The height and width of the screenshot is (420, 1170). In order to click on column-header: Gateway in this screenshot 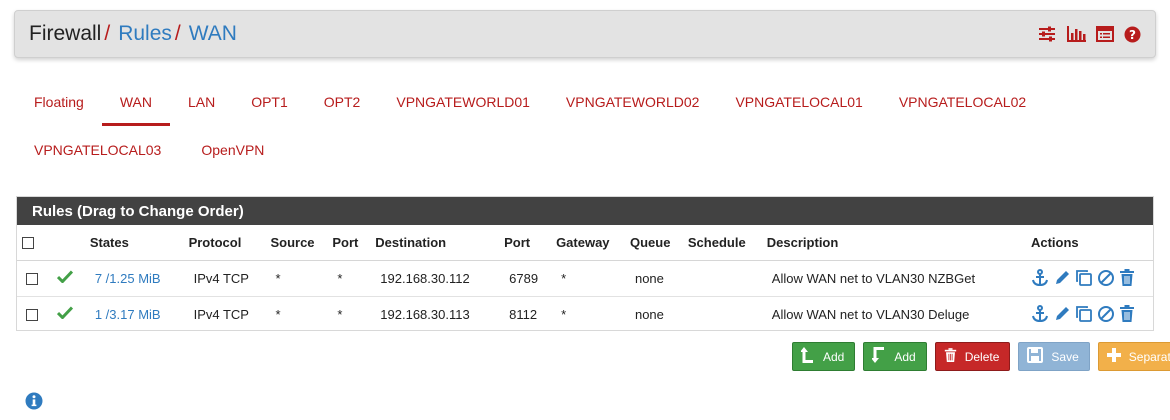, I will do `click(593, 243)`.